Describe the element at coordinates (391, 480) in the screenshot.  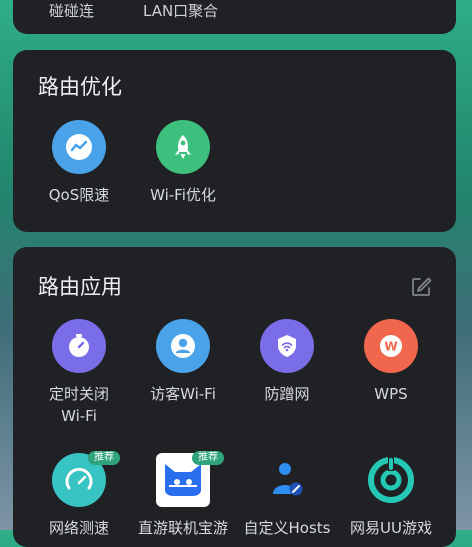
I see `uu-logo-icon` at that location.